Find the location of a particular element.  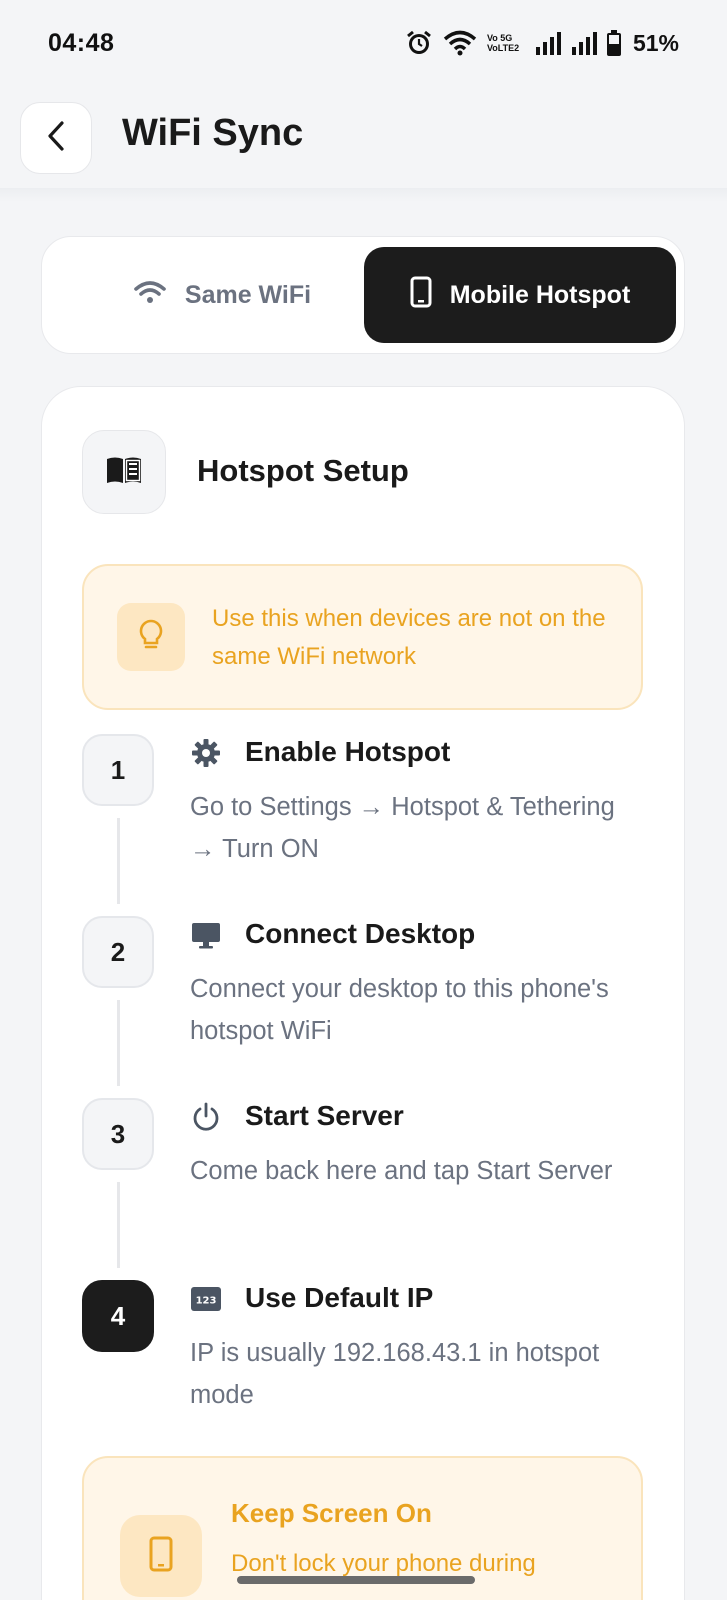

status-bar: 04:48 Vo 5G VoLTE2 51% is located at coordinates (363, 43).